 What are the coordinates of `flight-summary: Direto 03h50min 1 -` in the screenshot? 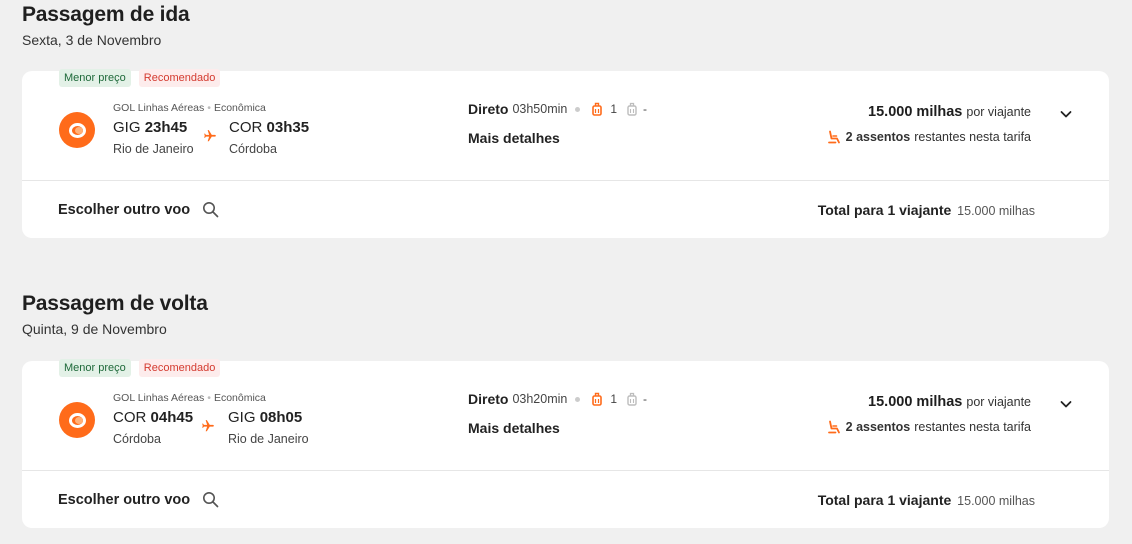 It's located at (557, 109).